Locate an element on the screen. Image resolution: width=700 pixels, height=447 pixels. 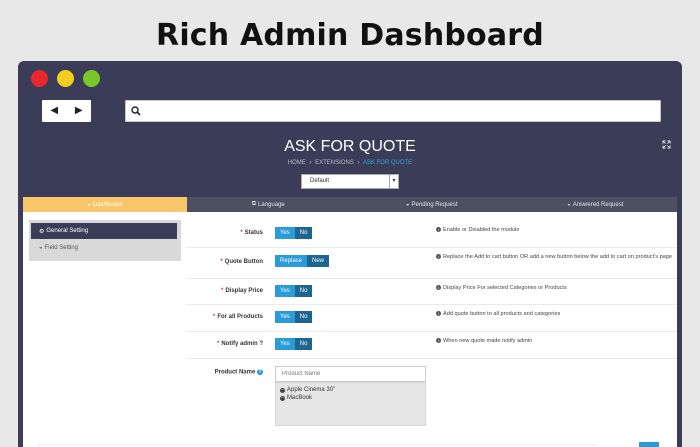
back-arrow-icon: ◀ is located at coordinates (54, 111).